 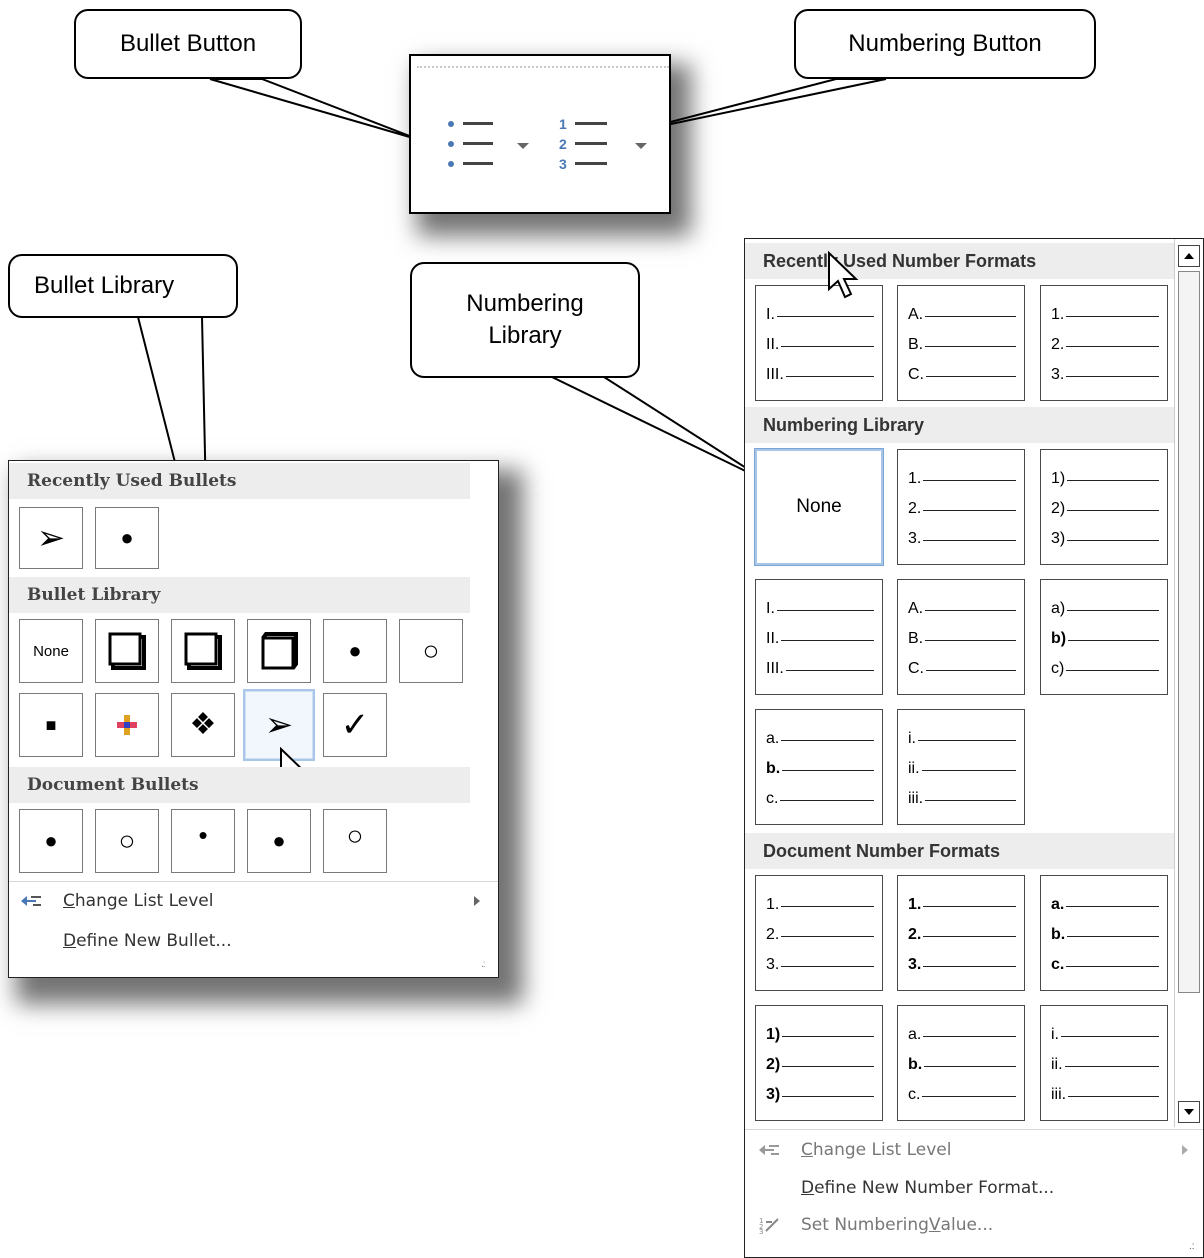 I want to click on numbering-icon-num-1: 1, so click(x=563, y=124).